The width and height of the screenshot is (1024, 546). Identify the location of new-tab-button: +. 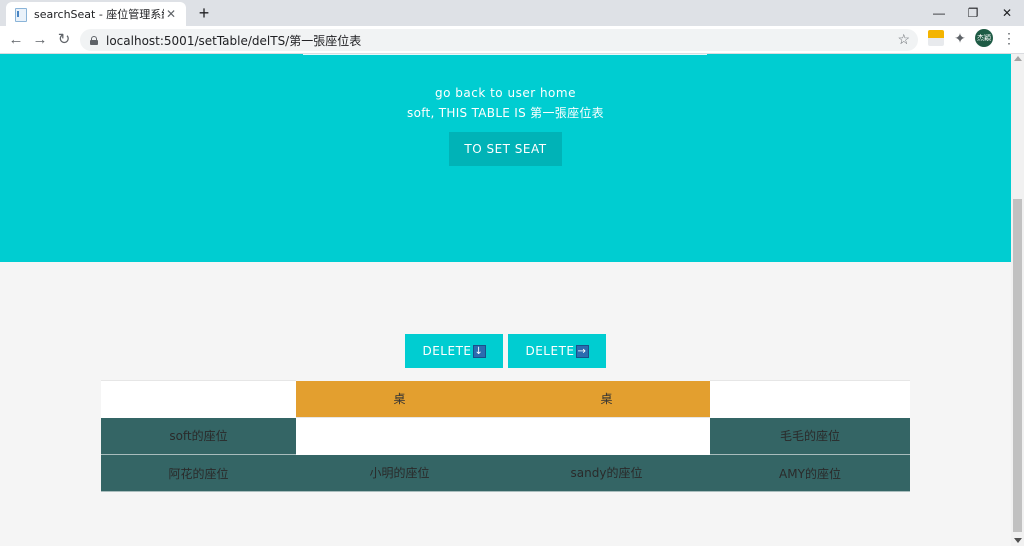
(204, 13).